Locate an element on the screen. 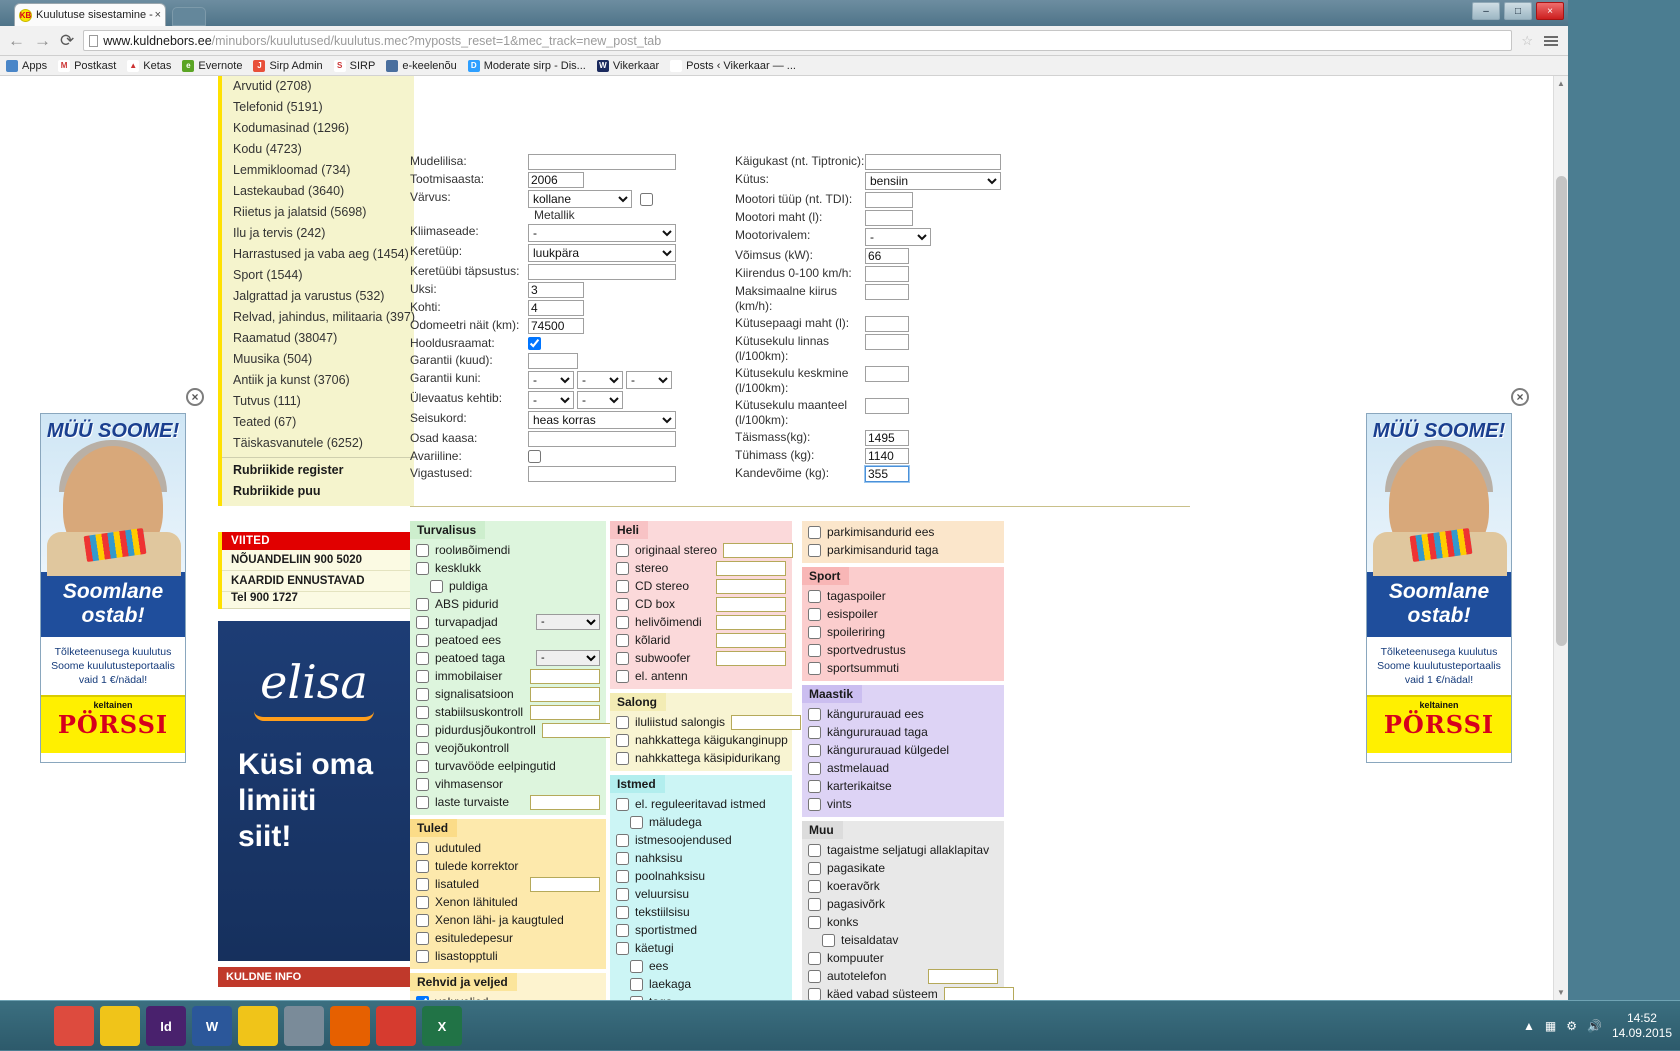 This screenshot has width=1680, height=1051. bookmark-star-icon: ☆ is located at coordinates (1527, 41).